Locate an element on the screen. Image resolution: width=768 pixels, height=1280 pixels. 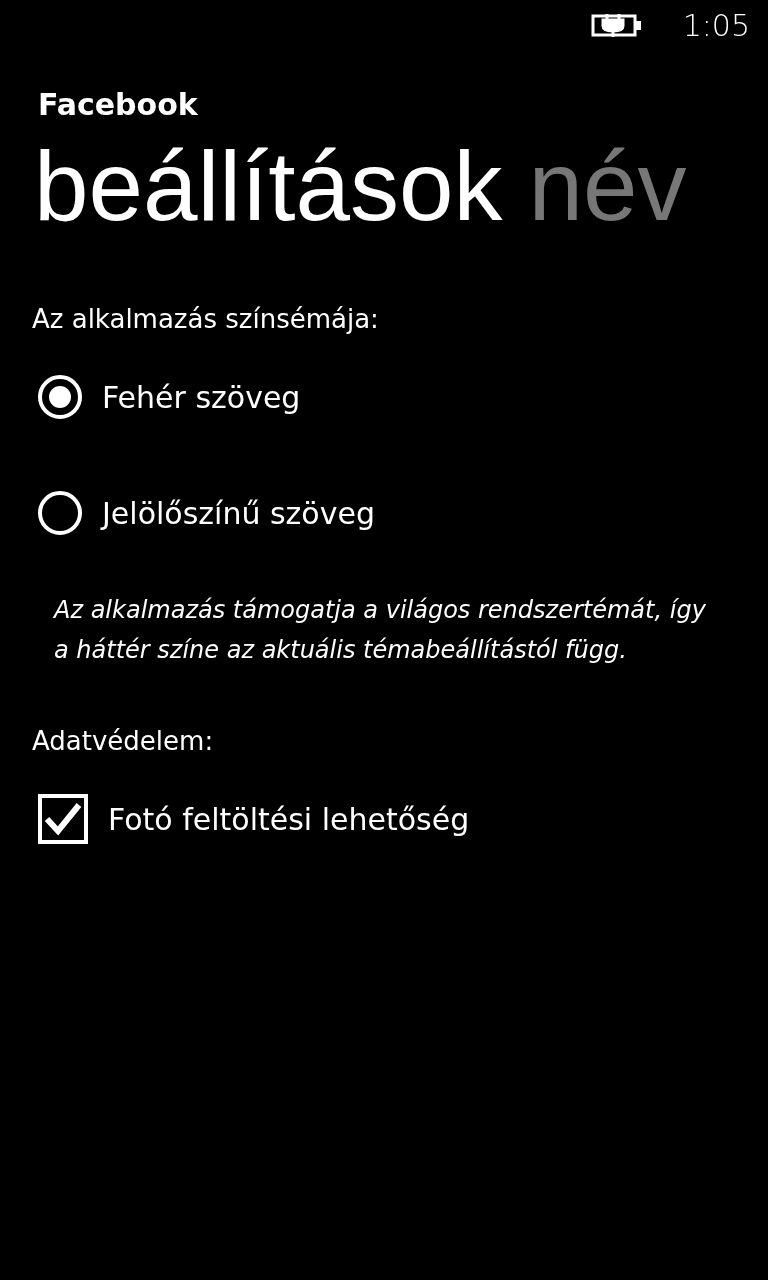
checkbox-option: Fotó feltöltési lehetőség is located at coordinates (384, 819).